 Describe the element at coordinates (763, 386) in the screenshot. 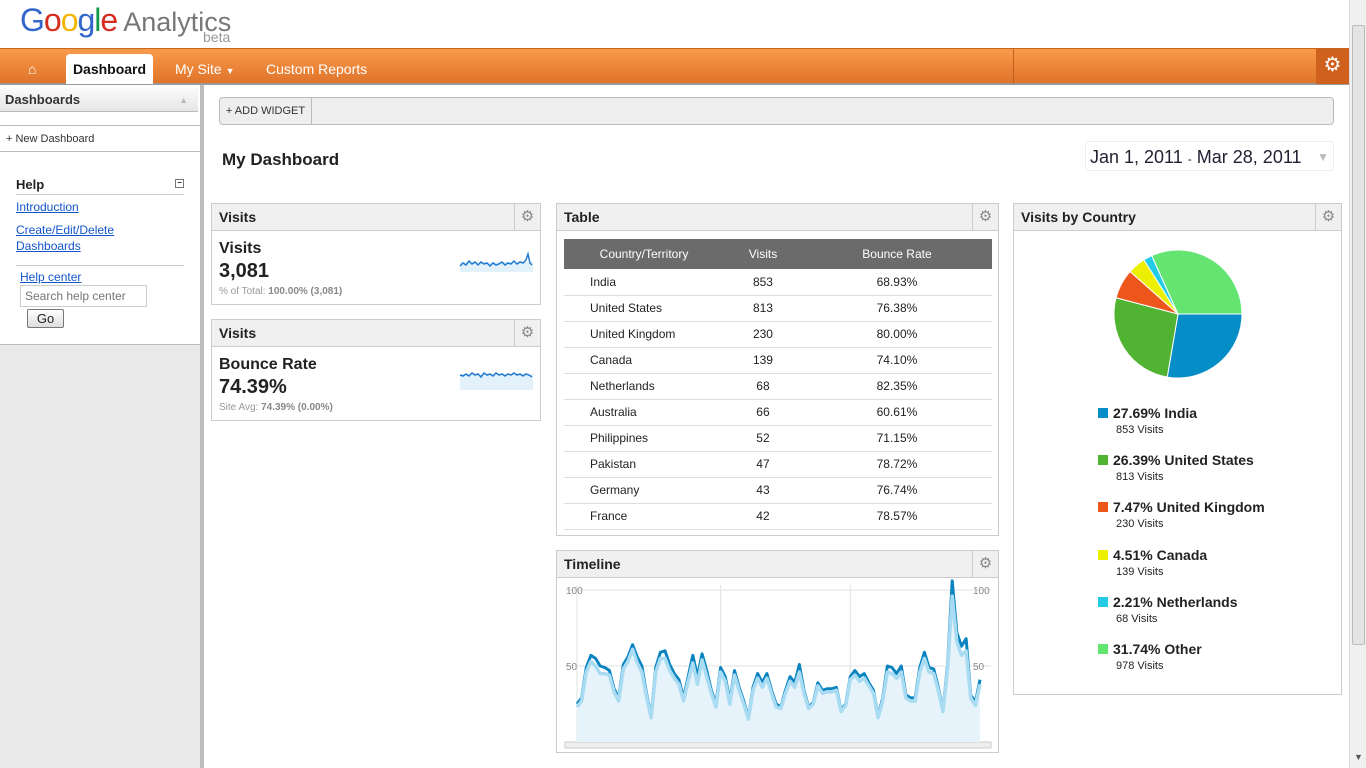

I see `visits-cell: 68` at that location.